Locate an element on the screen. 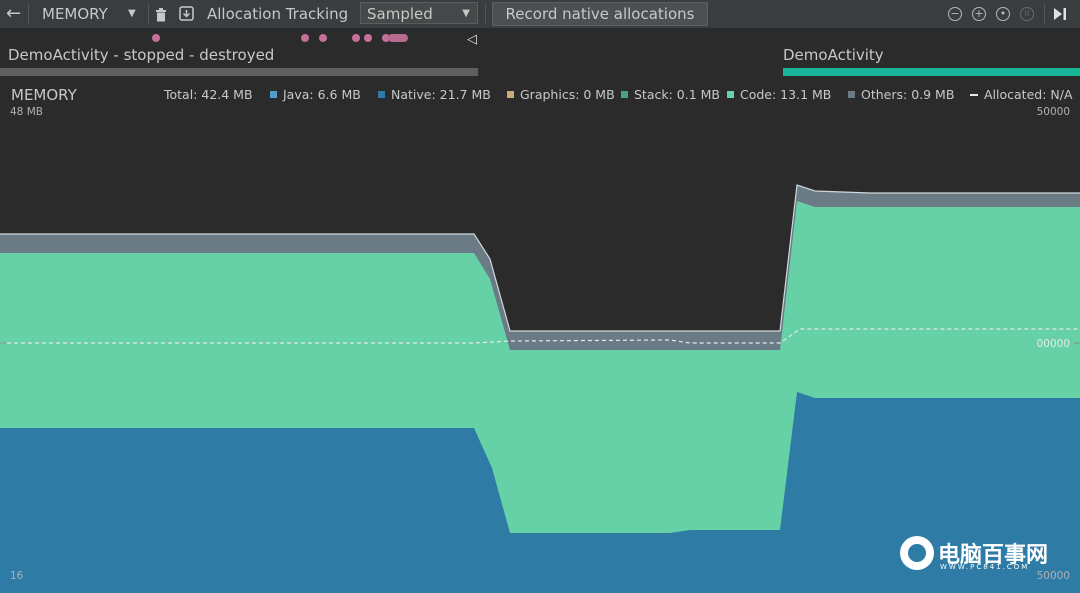  profiler-select: MEMORY ▼ is located at coordinates (91, 14).